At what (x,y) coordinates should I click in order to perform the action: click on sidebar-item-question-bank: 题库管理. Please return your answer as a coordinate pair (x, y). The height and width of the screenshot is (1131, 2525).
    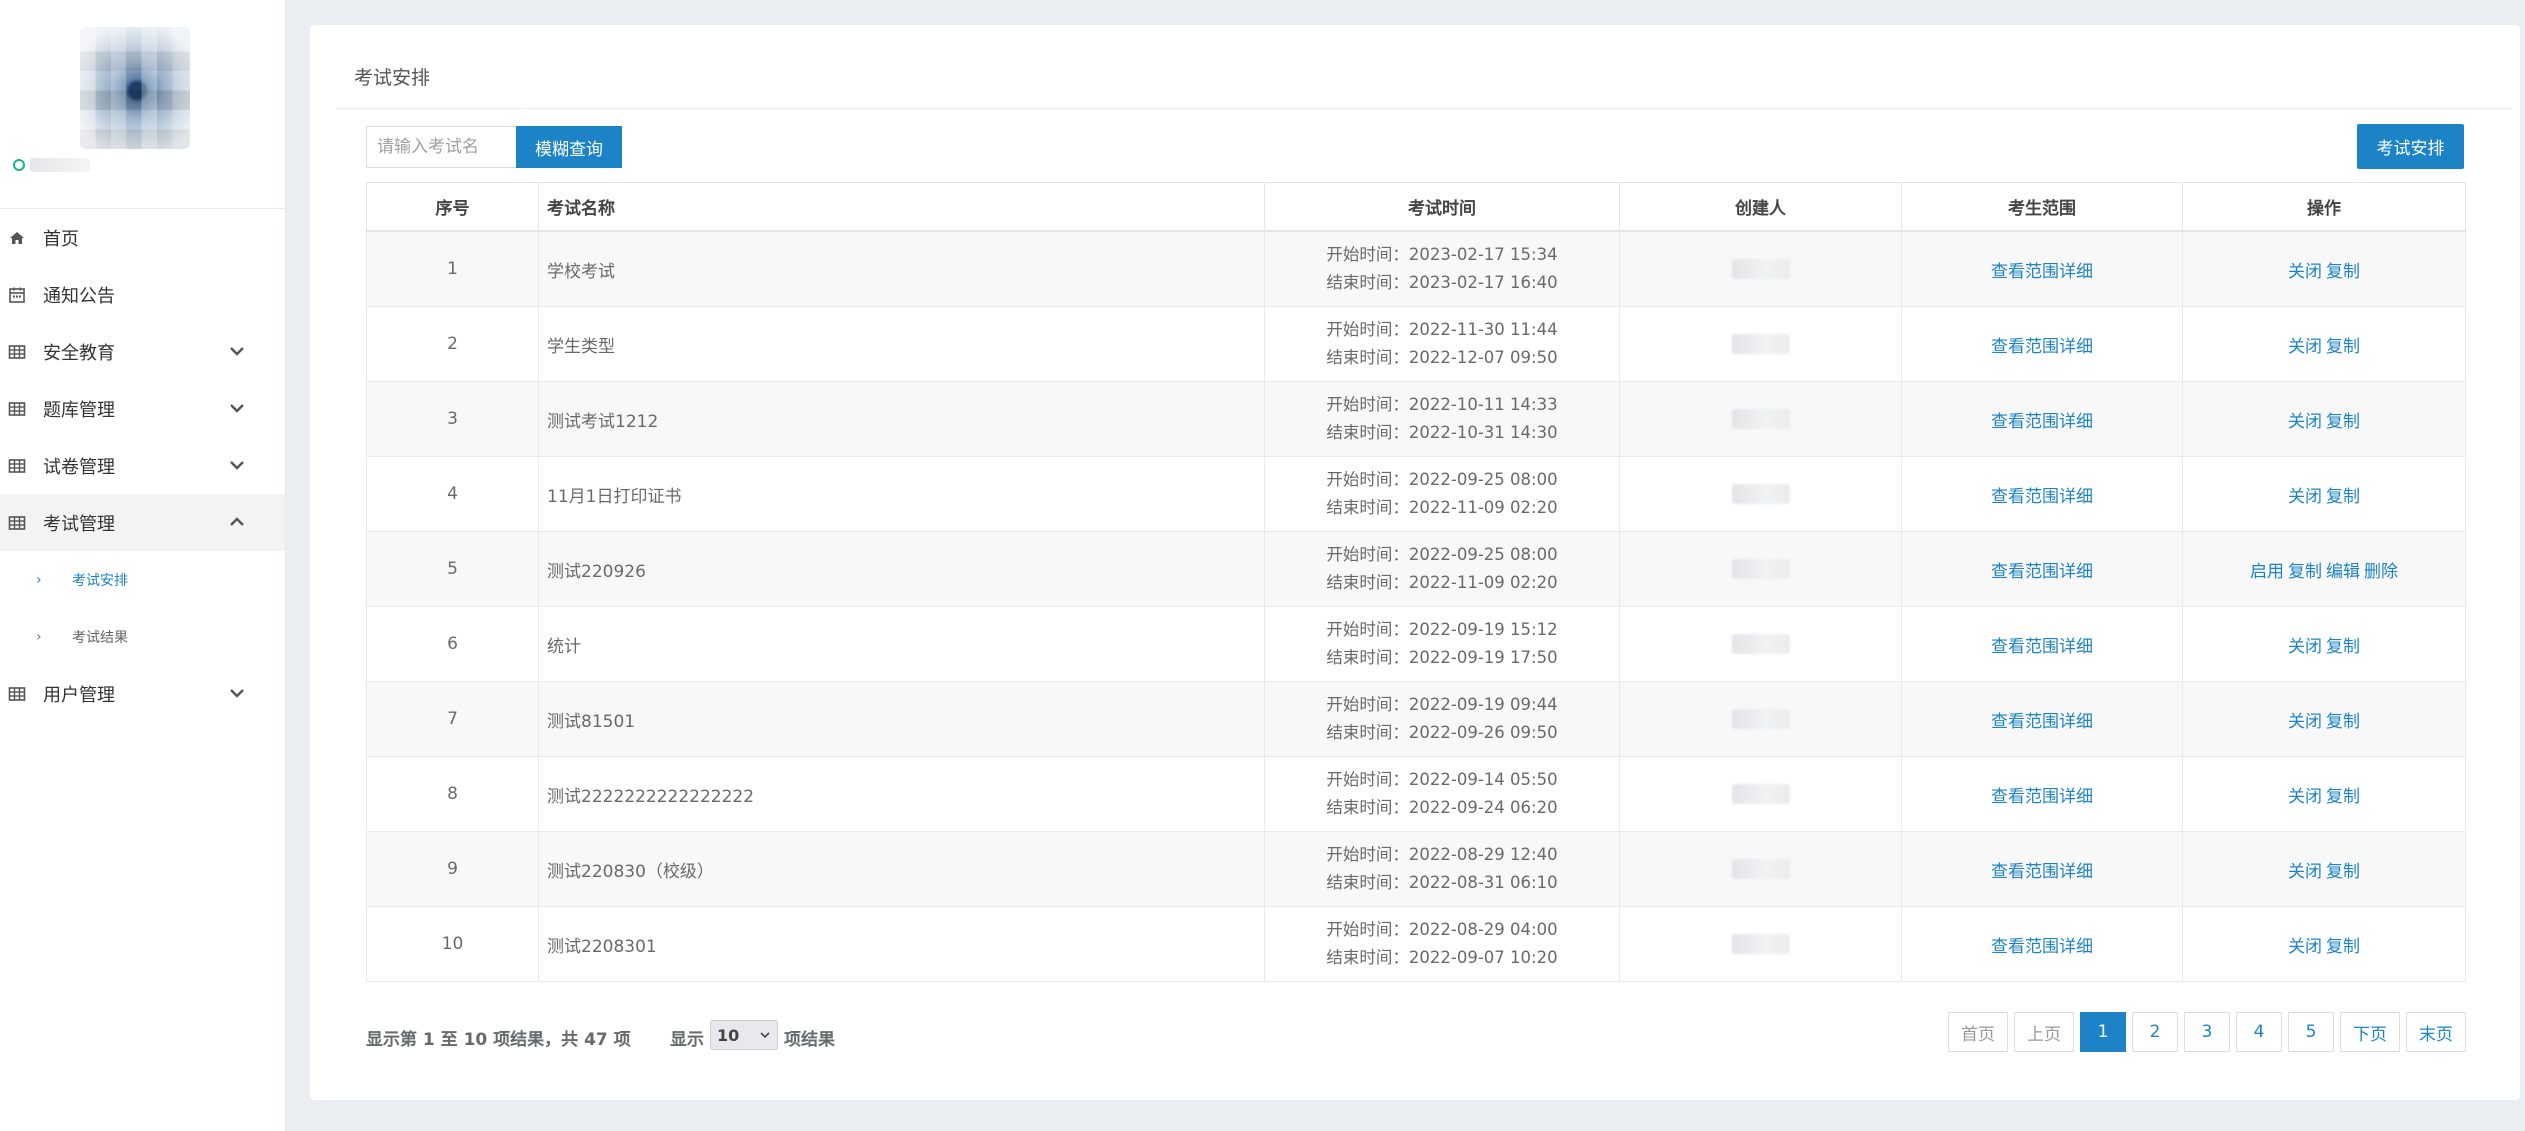
    Looking at the image, I should click on (142, 408).